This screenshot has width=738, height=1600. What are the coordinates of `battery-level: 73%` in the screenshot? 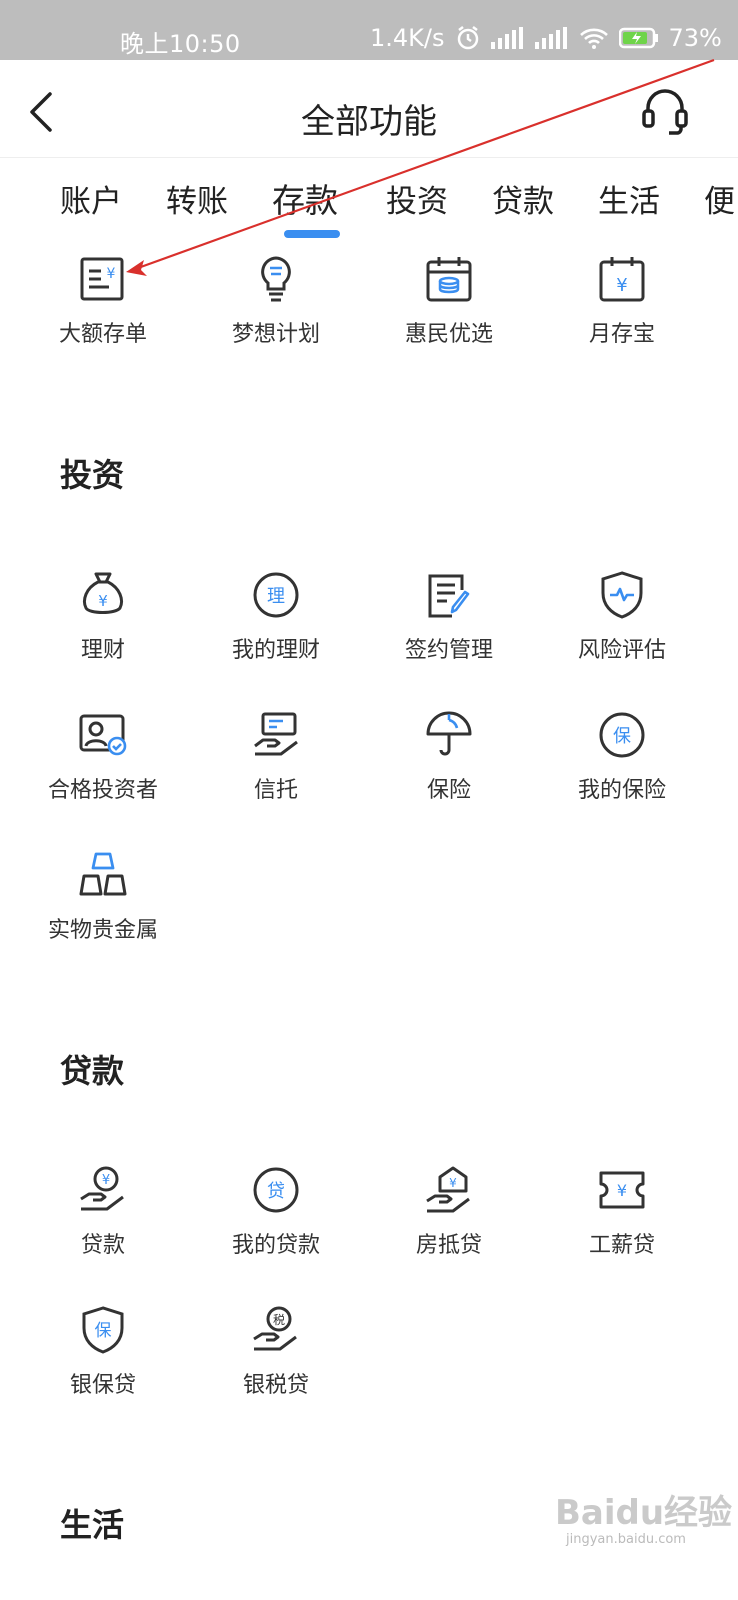 It's located at (695, 38).